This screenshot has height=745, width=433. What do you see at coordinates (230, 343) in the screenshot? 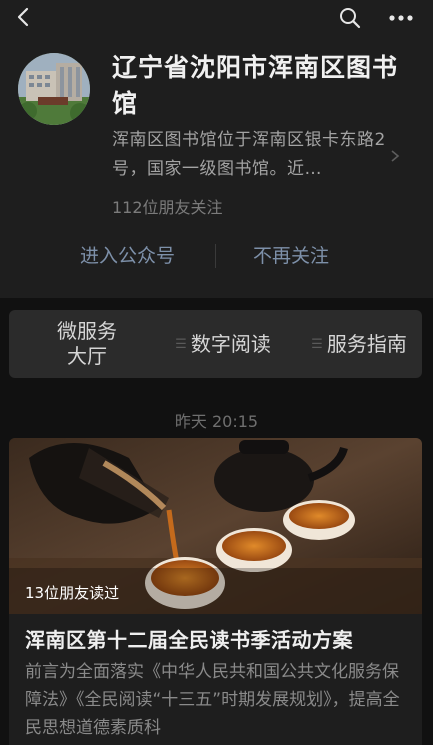
I see `menu-item-label: 数字阅读` at bounding box center [230, 343].